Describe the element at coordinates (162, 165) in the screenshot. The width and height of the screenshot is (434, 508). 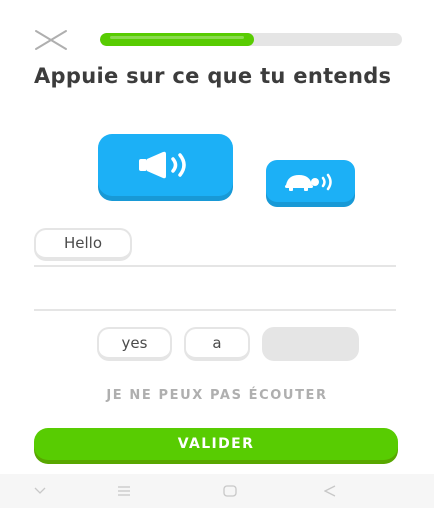
I see `speaker-icon` at that location.